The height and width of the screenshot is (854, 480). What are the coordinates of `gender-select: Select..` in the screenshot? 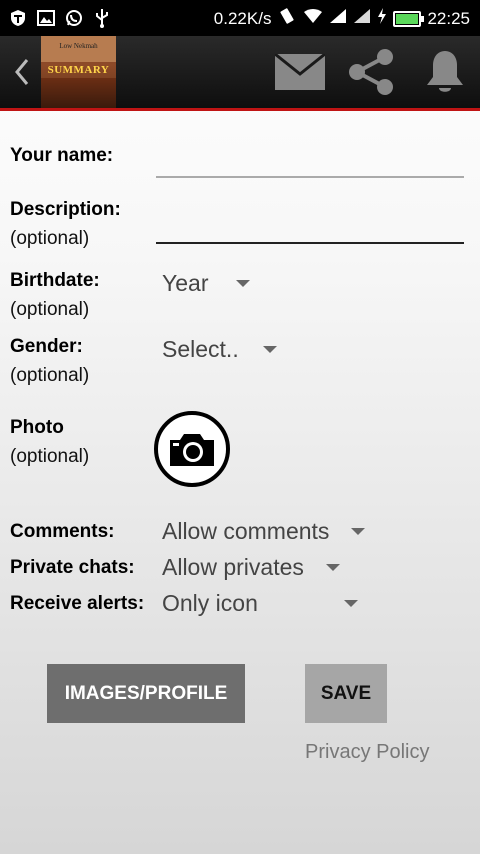 It's located at (219, 349).